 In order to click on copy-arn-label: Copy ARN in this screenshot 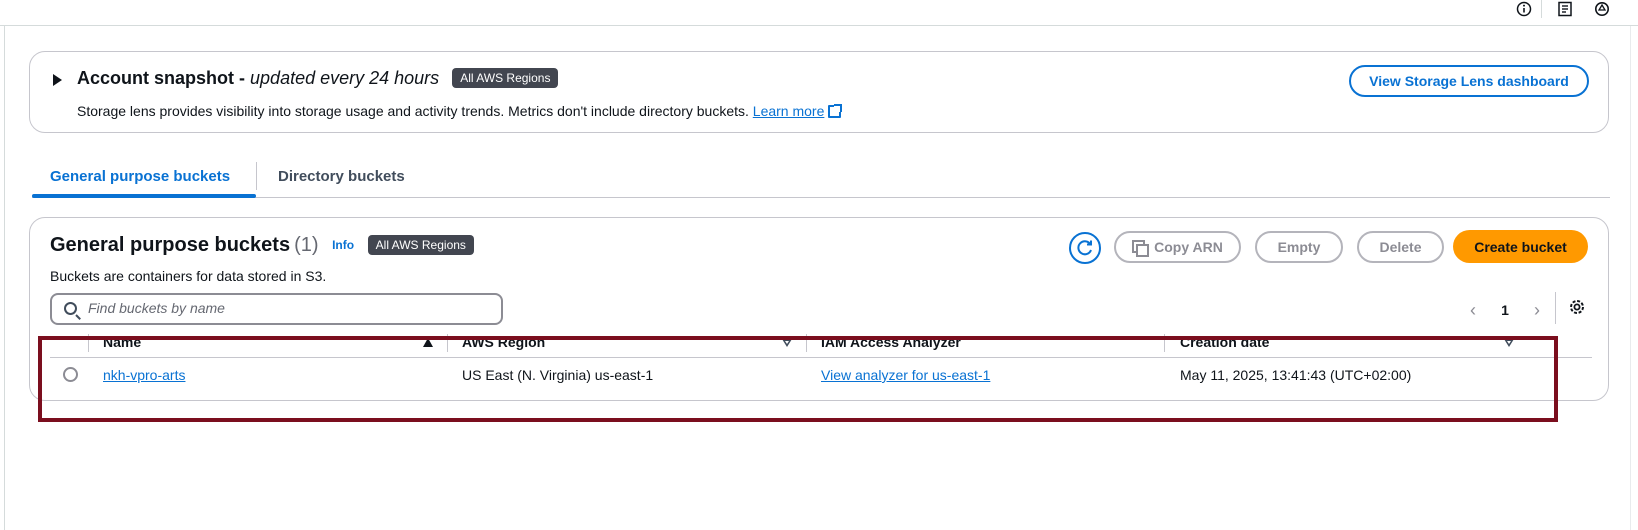, I will do `click(1188, 247)`.